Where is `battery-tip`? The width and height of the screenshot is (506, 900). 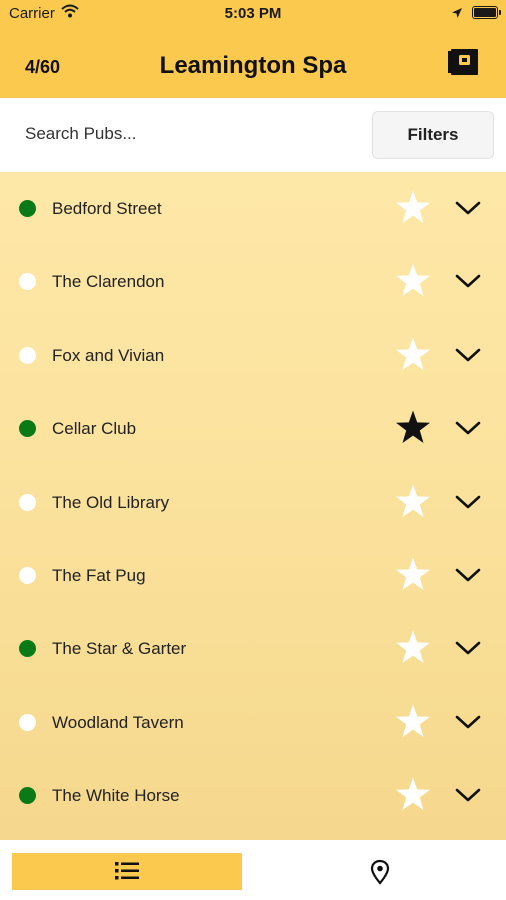
battery-tip is located at coordinates (500, 12).